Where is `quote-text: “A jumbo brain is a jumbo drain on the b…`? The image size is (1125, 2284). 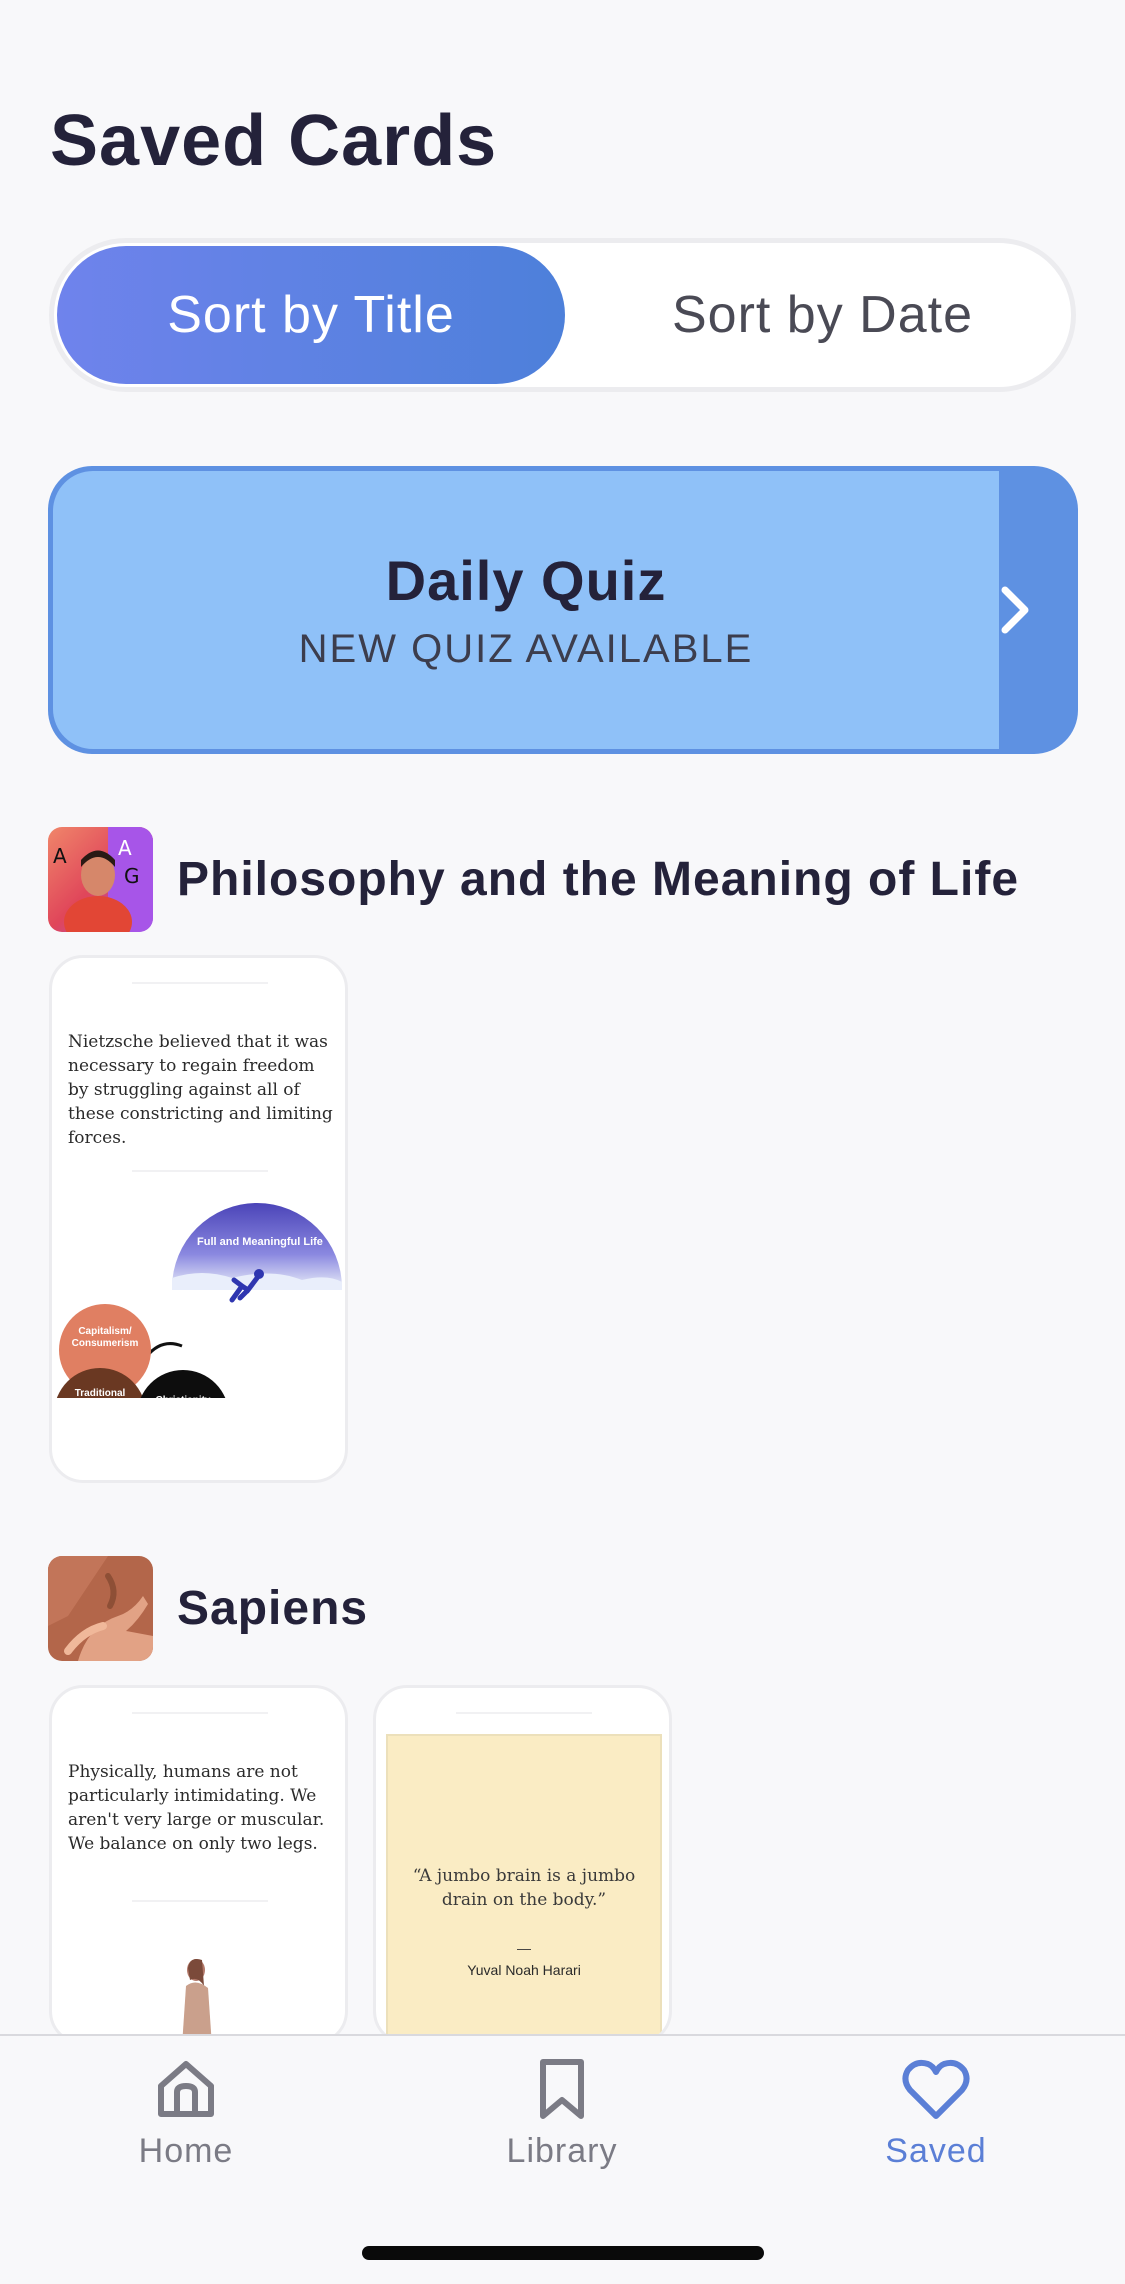 quote-text: “A jumbo brain is a jumbo drain on the b… is located at coordinates (524, 1888).